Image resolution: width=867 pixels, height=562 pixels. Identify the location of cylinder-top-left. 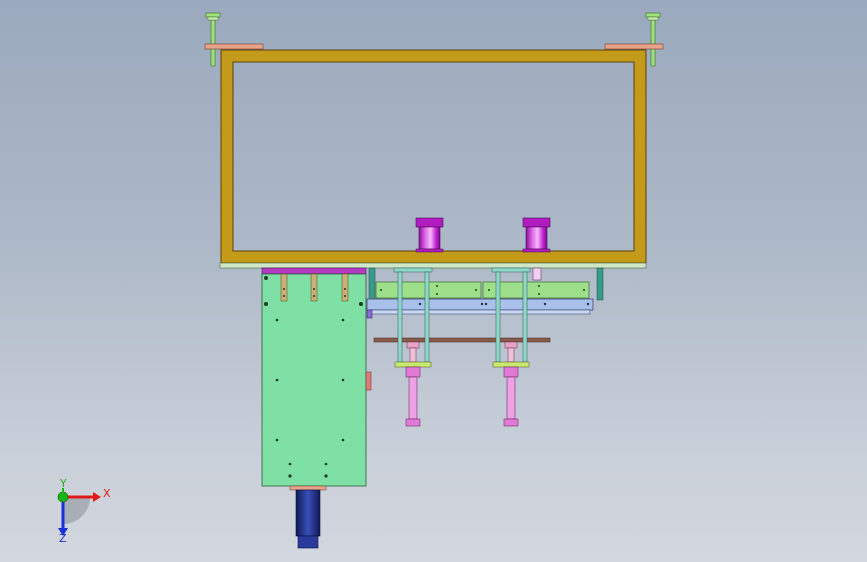
(429, 235).